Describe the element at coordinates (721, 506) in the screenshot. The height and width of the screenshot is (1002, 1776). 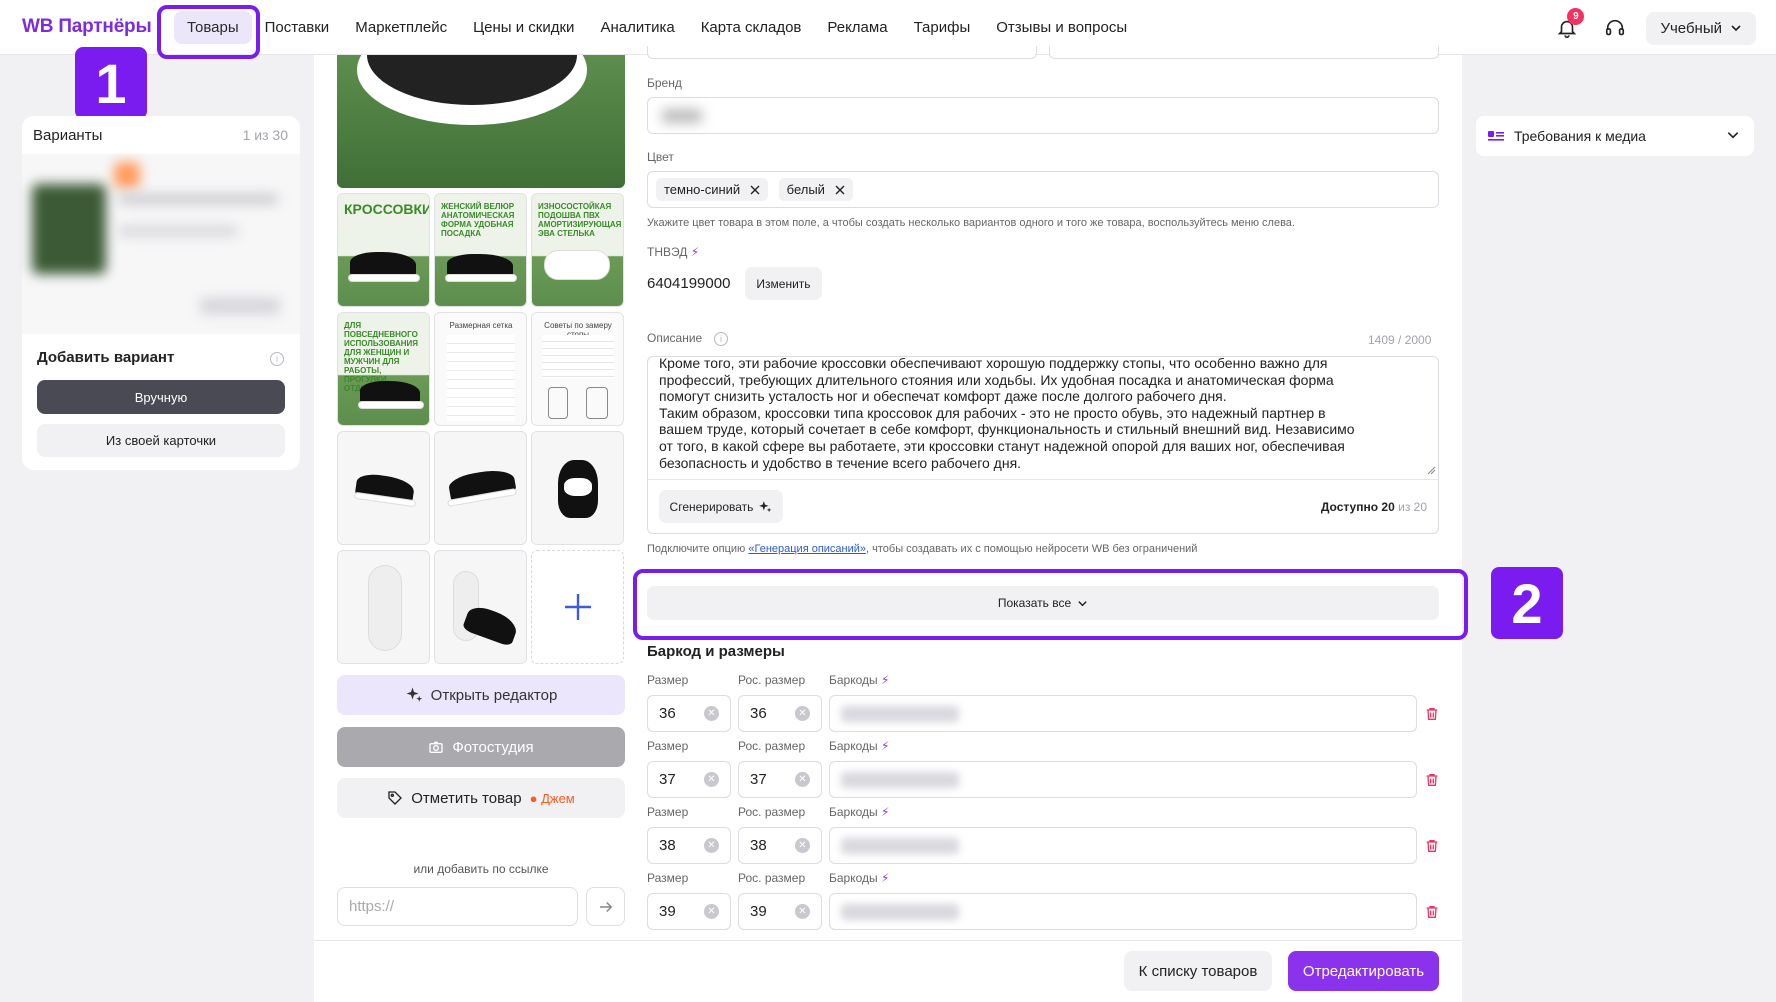
I see `generate-description-button: Сгенерировать` at that location.